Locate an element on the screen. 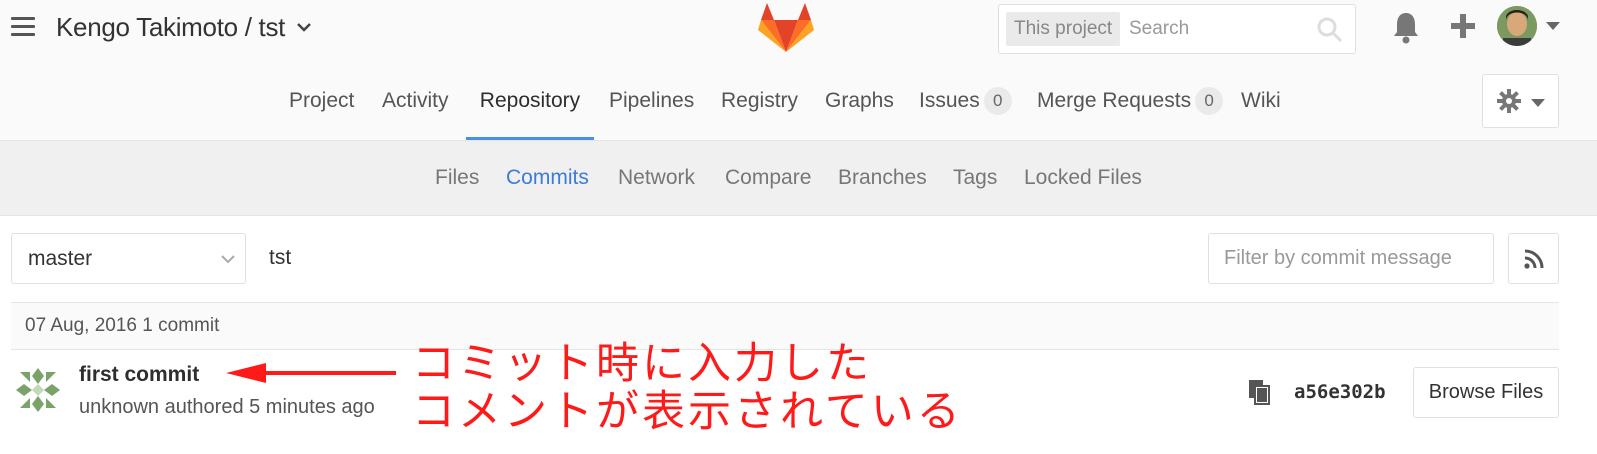 The image size is (1597, 454). tab-merge-requests: Merge Requests 0 is located at coordinates (1130, 101).